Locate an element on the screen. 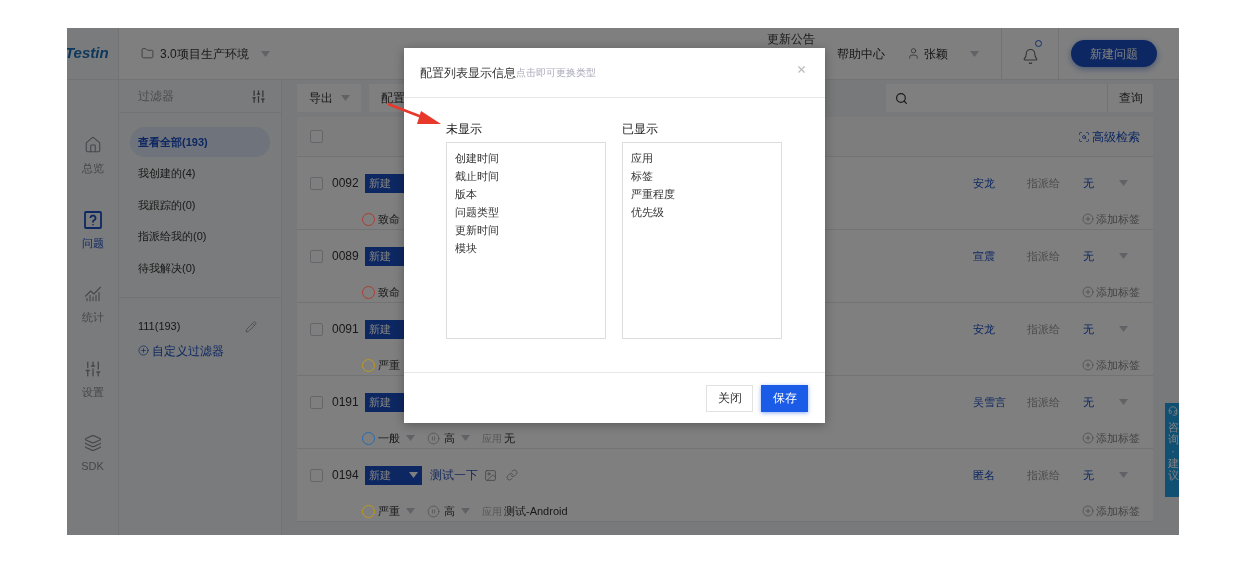 Image resolution: width=1246 pixels, height=563 pixels. status-dropdown: 新建 is located at coordinates (393, 475).